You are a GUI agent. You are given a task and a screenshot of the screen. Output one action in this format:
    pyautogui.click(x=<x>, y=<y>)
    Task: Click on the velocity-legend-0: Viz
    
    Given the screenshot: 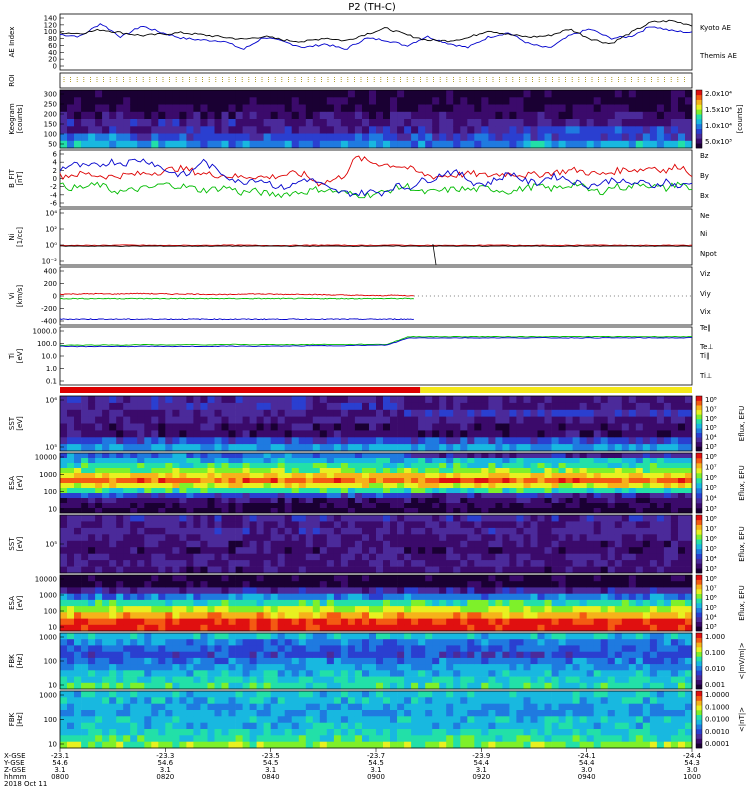 What is the action you would take?
    pyautogui.click(x=705, y=274)
    